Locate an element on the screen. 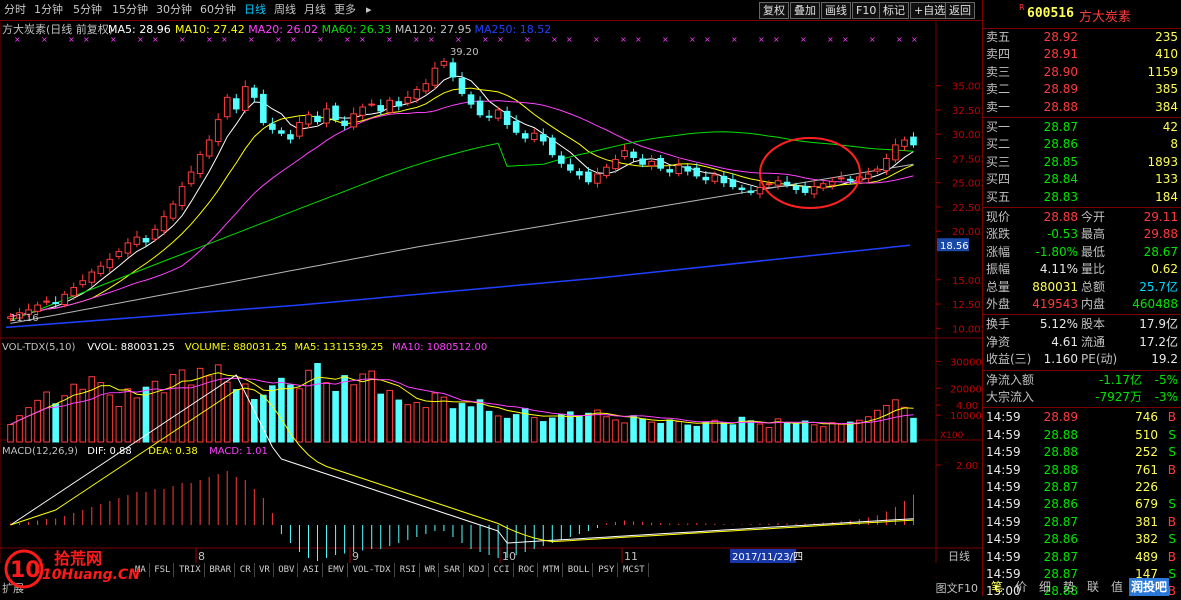 The image size is (1181, 600). ask-row-2: 卖三 28.90 1159 is located at coordinates (1082, 72).